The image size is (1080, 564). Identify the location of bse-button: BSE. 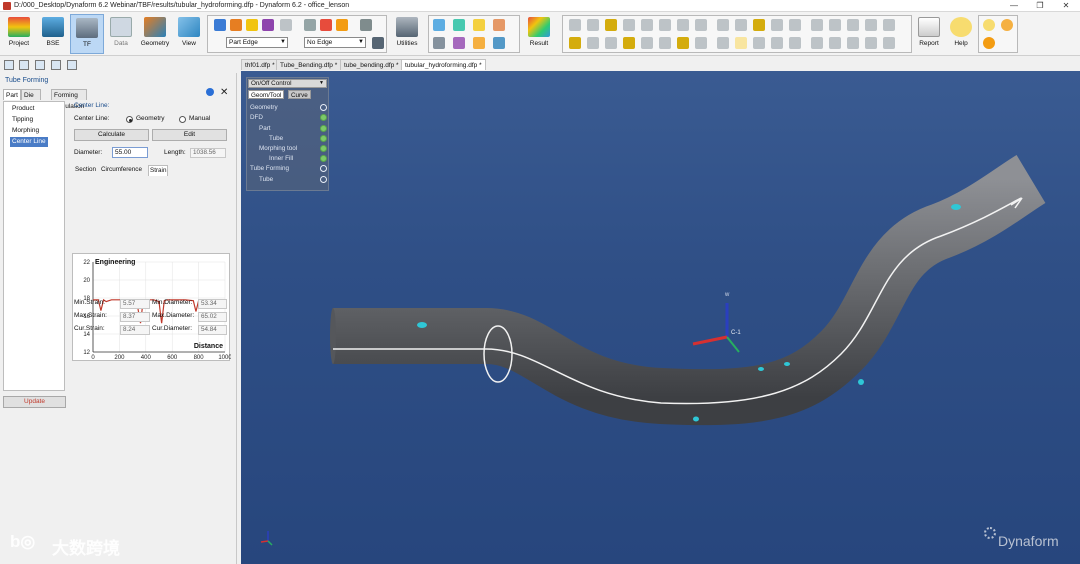
(53, 34).